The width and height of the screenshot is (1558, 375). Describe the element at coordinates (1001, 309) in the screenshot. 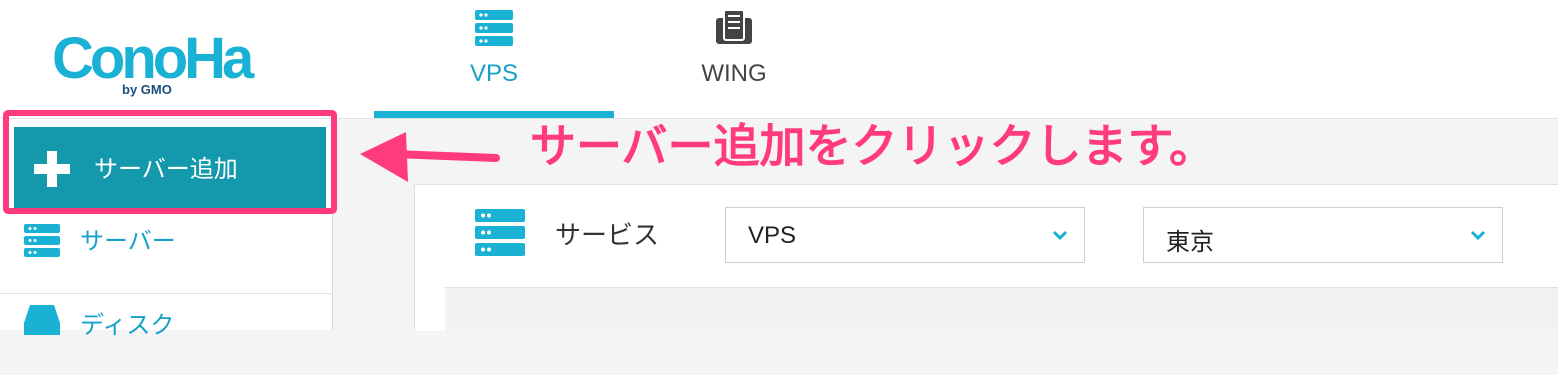

I see `inner-panel` at that location.